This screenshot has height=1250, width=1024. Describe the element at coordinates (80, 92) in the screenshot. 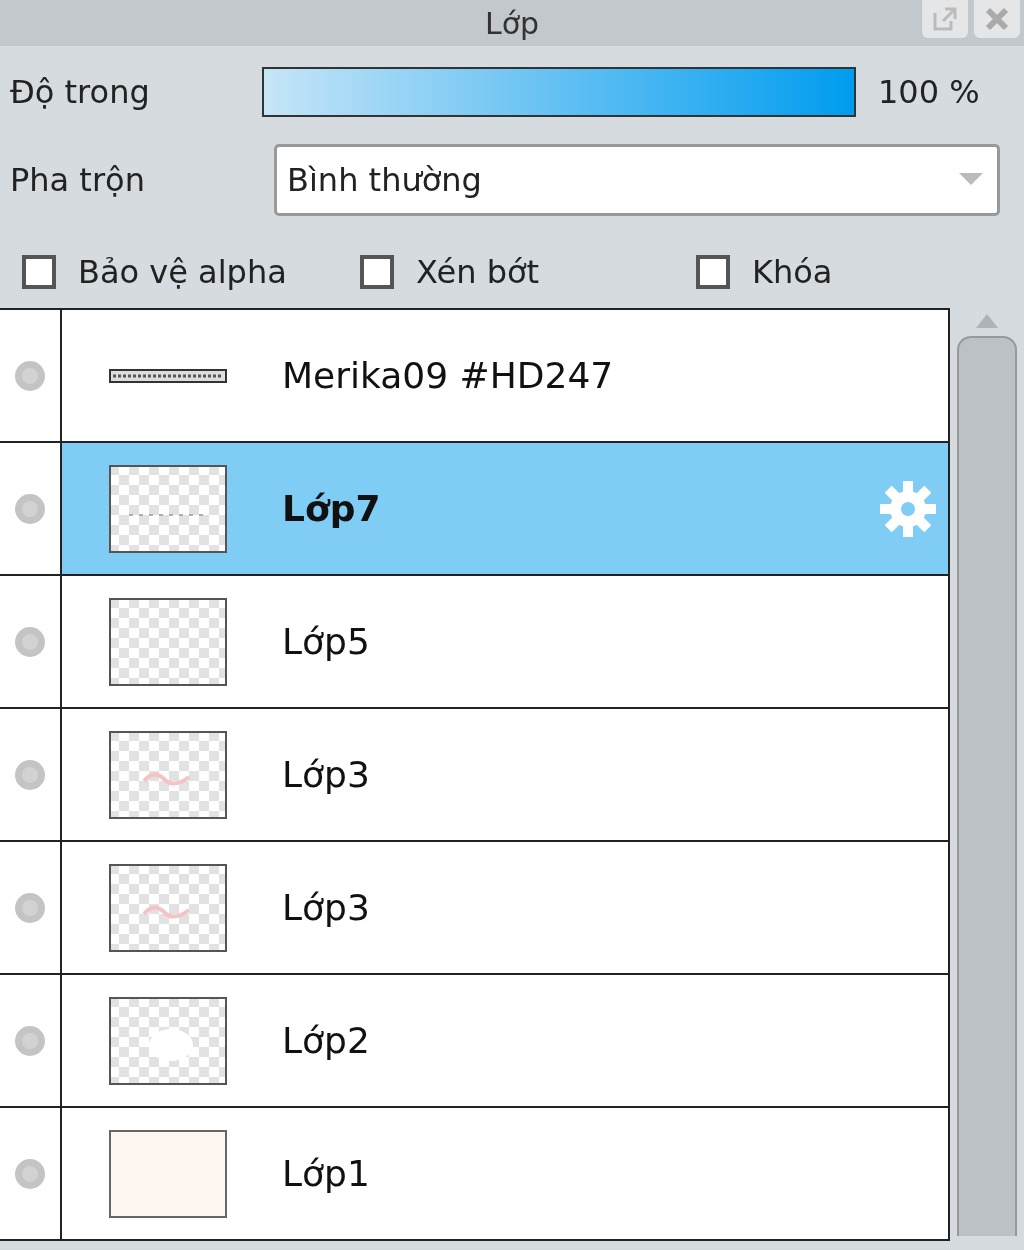

I see `opacity-label: Độ trong` at that location.